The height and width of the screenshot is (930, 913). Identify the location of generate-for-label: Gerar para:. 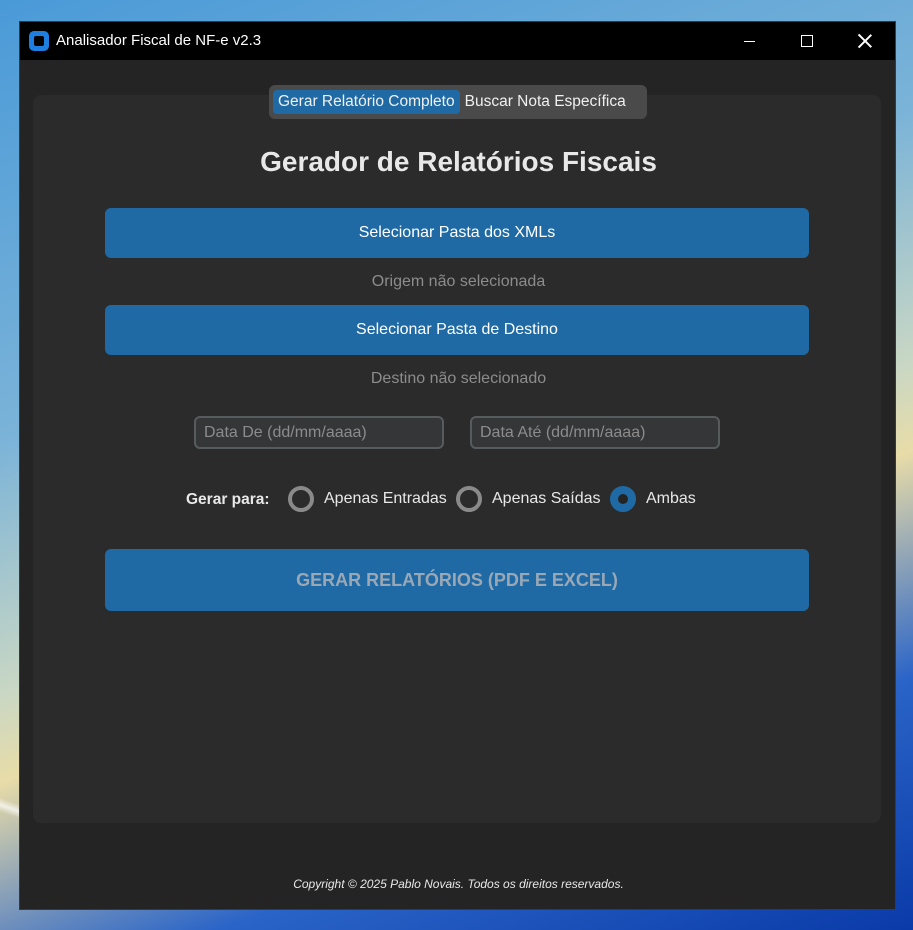
(228, 499).